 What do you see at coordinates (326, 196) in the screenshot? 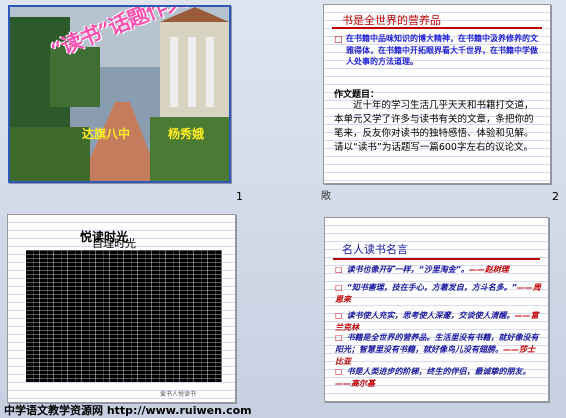
I see `separator-glyph: 敞` at bounding box center [326, 196].